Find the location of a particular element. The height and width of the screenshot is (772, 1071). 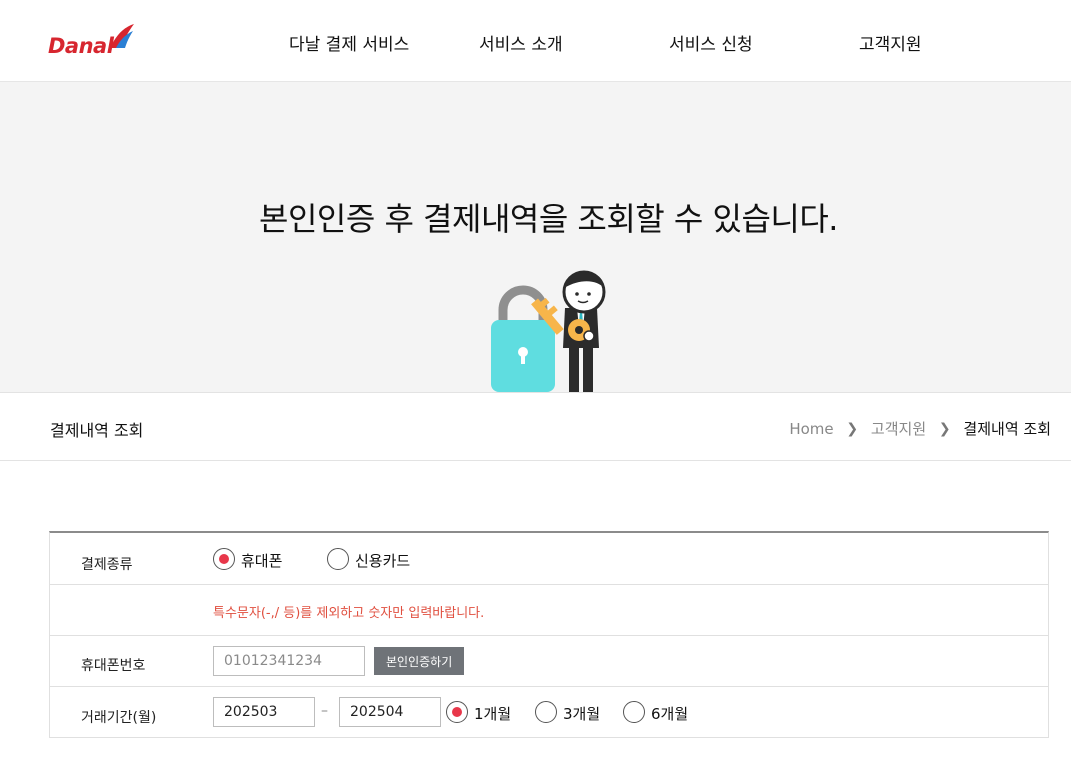

radio-mobile: 휴대폰 is located at coordinates (253, 560).